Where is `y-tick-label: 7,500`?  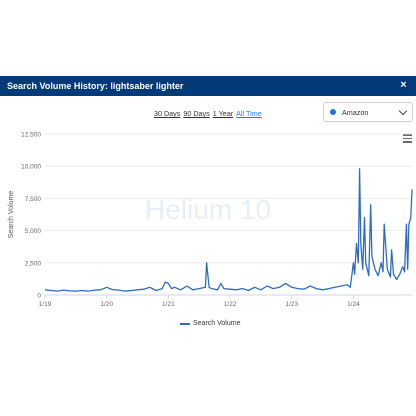 y-tick-label: 7,500 is located at coordinates (33, 199).